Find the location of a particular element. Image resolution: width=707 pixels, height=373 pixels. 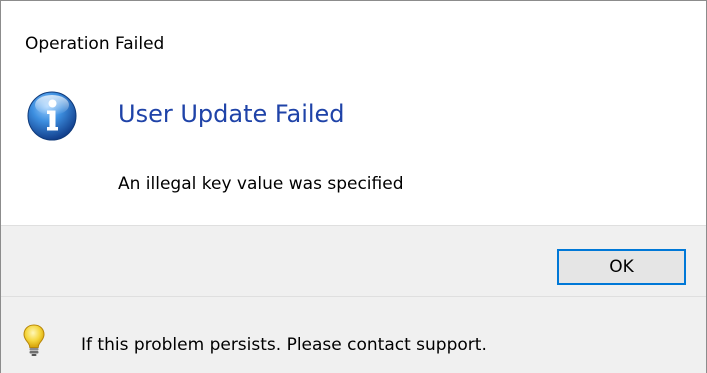

lightbulb-icon is located at coordinates (34, 340).